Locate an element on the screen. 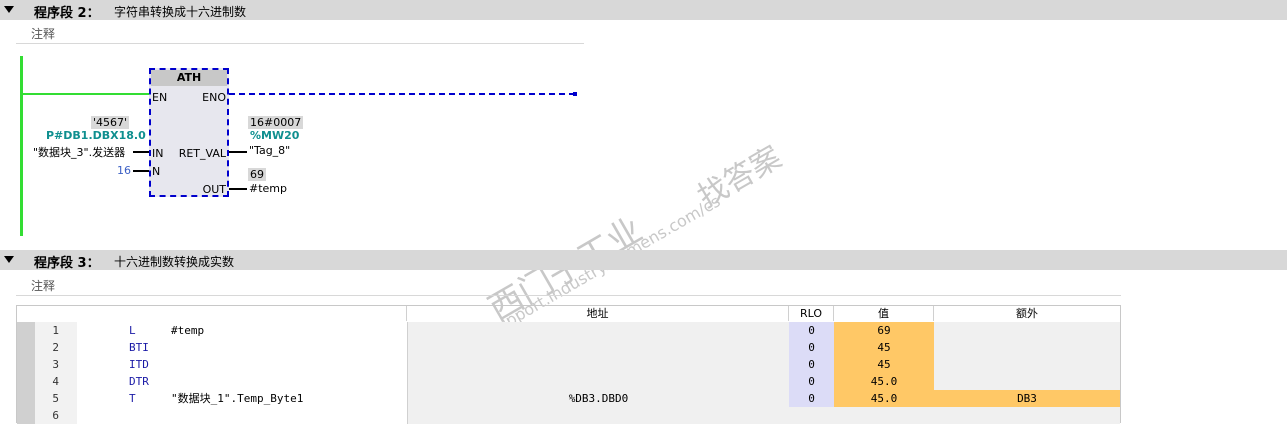 This screenshot has width=1287, height=435. in-monitor-value: '4567' is located at coordinates (110, 122).